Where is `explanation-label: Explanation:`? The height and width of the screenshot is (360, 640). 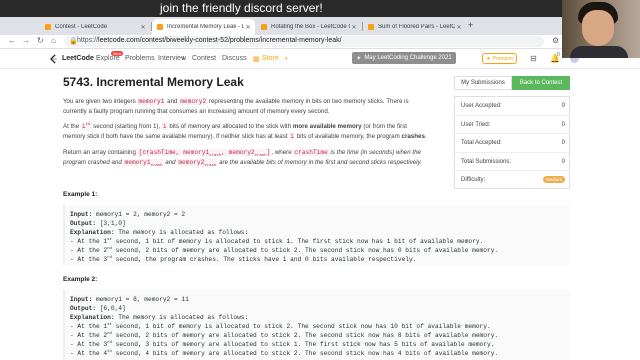
explanation-label: Explanation: is located at coordinates (92, 232).